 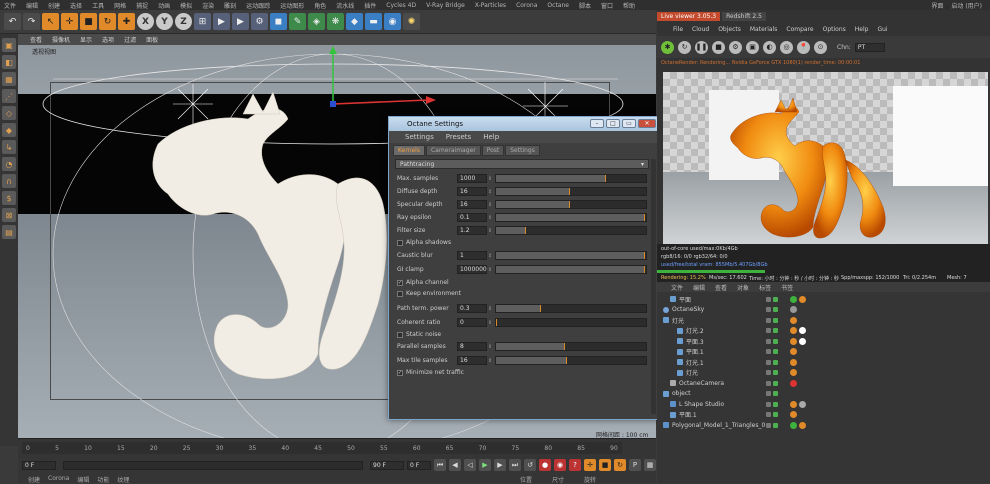 What do you see at coordinates (678, 29) in the screenshot?
I see `live-viewer-menu-item: File` at bounding box center [678, 29].